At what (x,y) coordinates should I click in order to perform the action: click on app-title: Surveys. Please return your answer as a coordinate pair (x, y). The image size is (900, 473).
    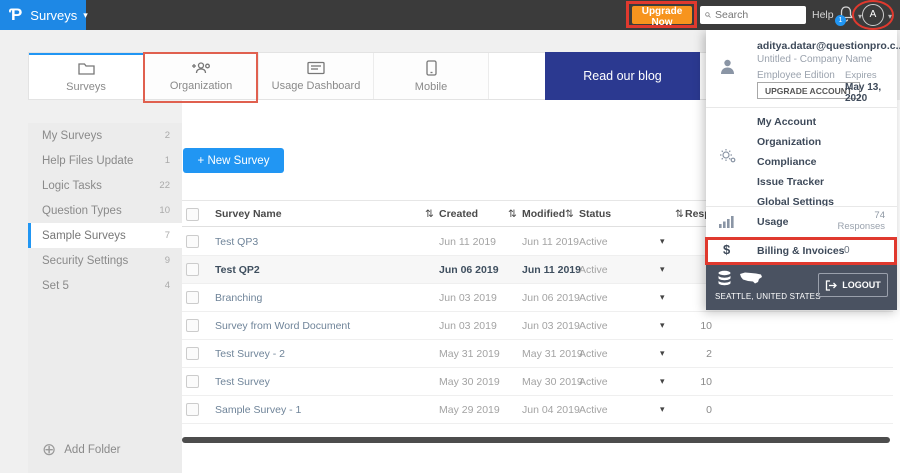
    Looking at the image, I should click on (54, 15).